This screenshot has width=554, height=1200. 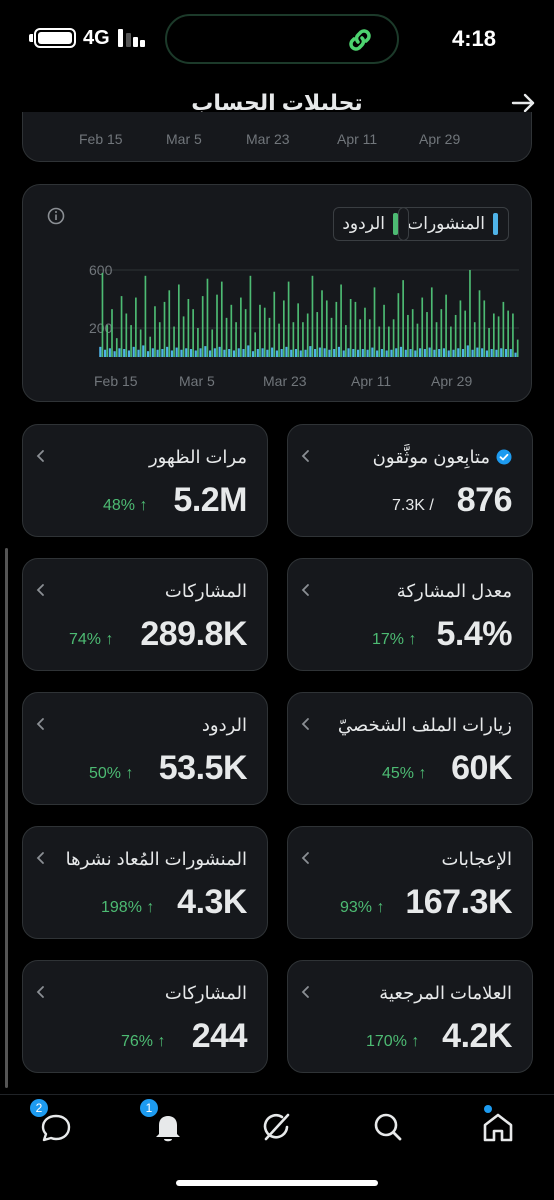 I want to click on battery-icon, so click(x=55, y=38).